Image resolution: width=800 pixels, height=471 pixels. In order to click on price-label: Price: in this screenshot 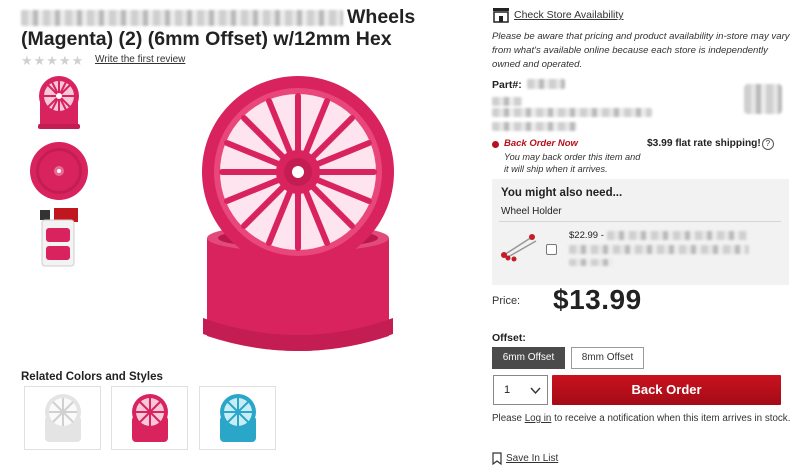, I will do `click(506, 301)`.